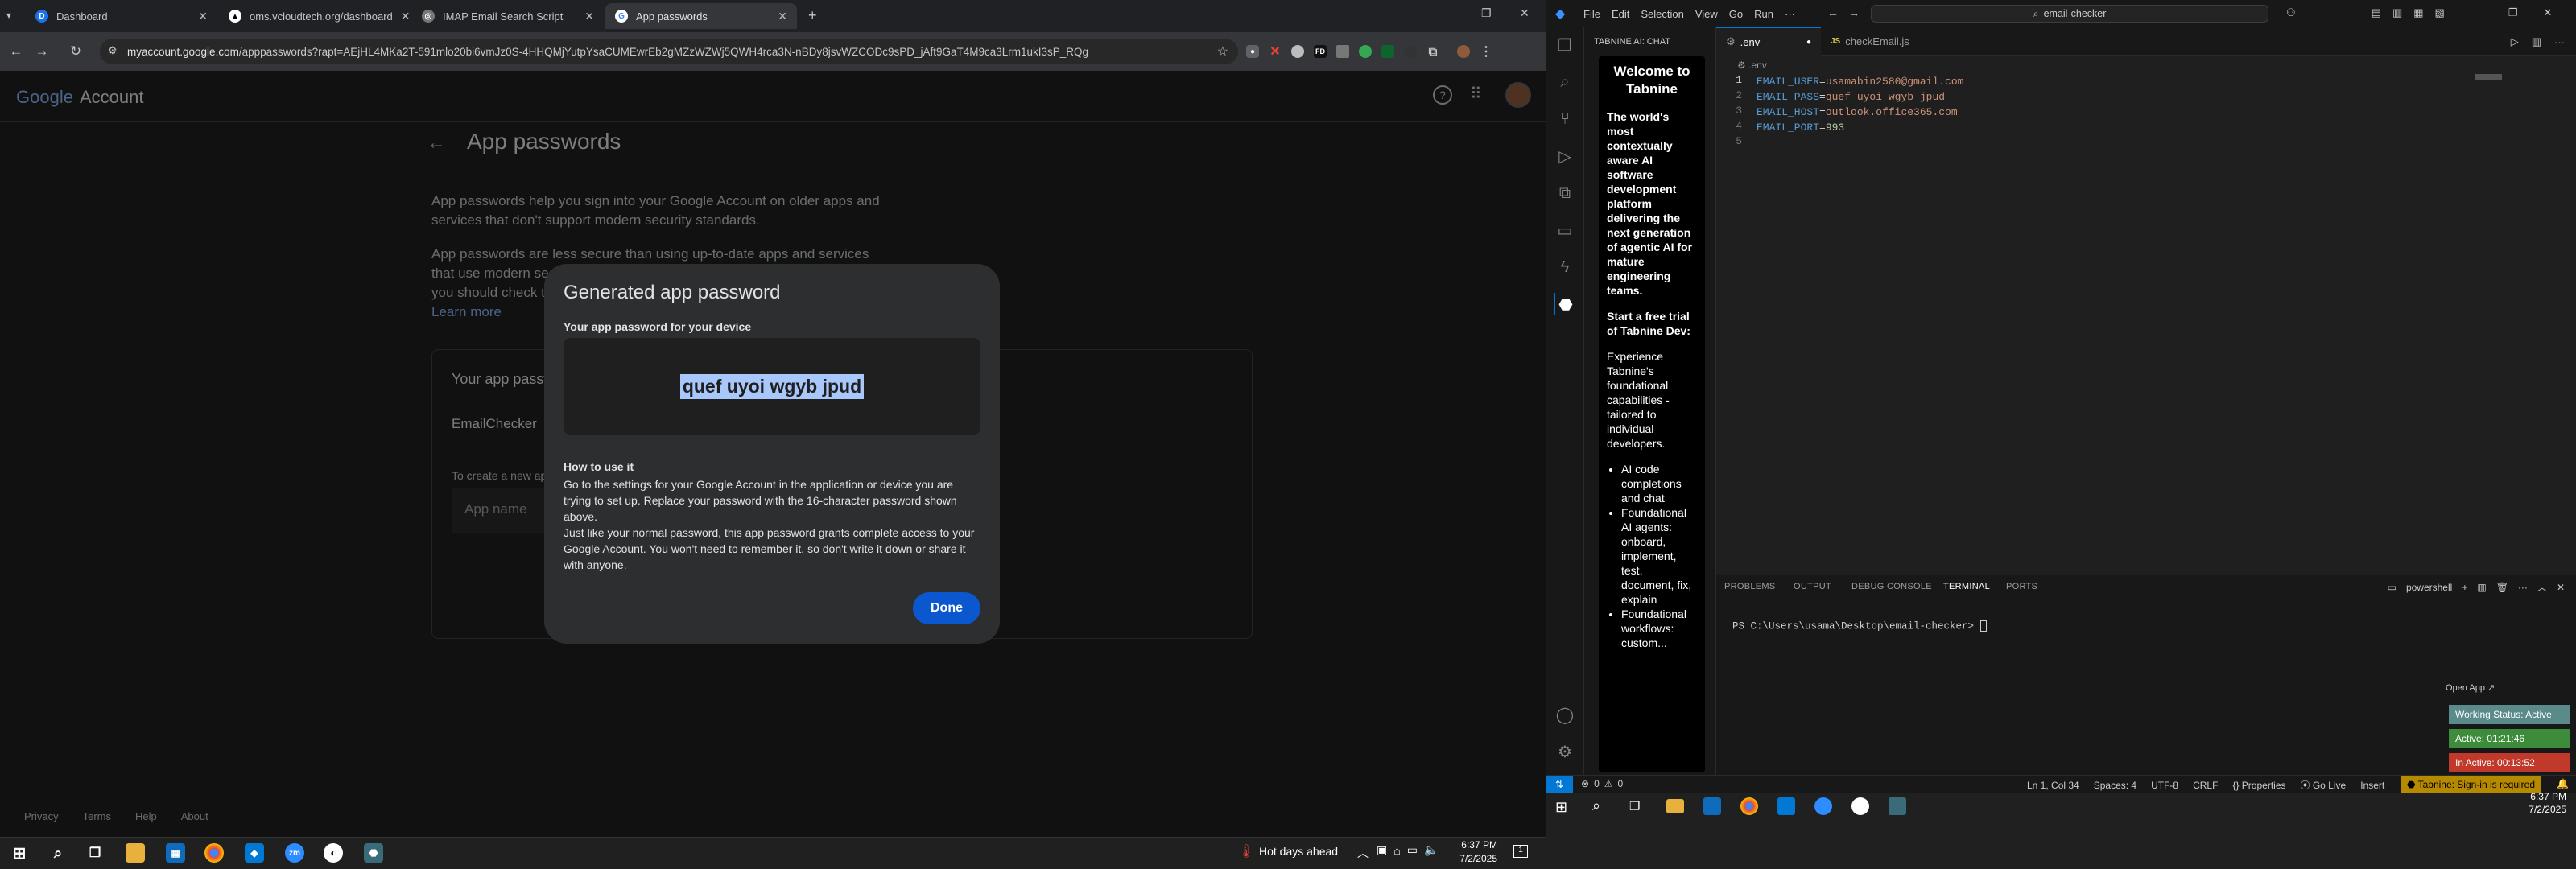 The height and width of the screenshot is (869, 2576). What do you see at coordinates (294, 853) in the screenshot?
I see `zoom-taskbar-icon: zm` at bounding box center [294, 853].